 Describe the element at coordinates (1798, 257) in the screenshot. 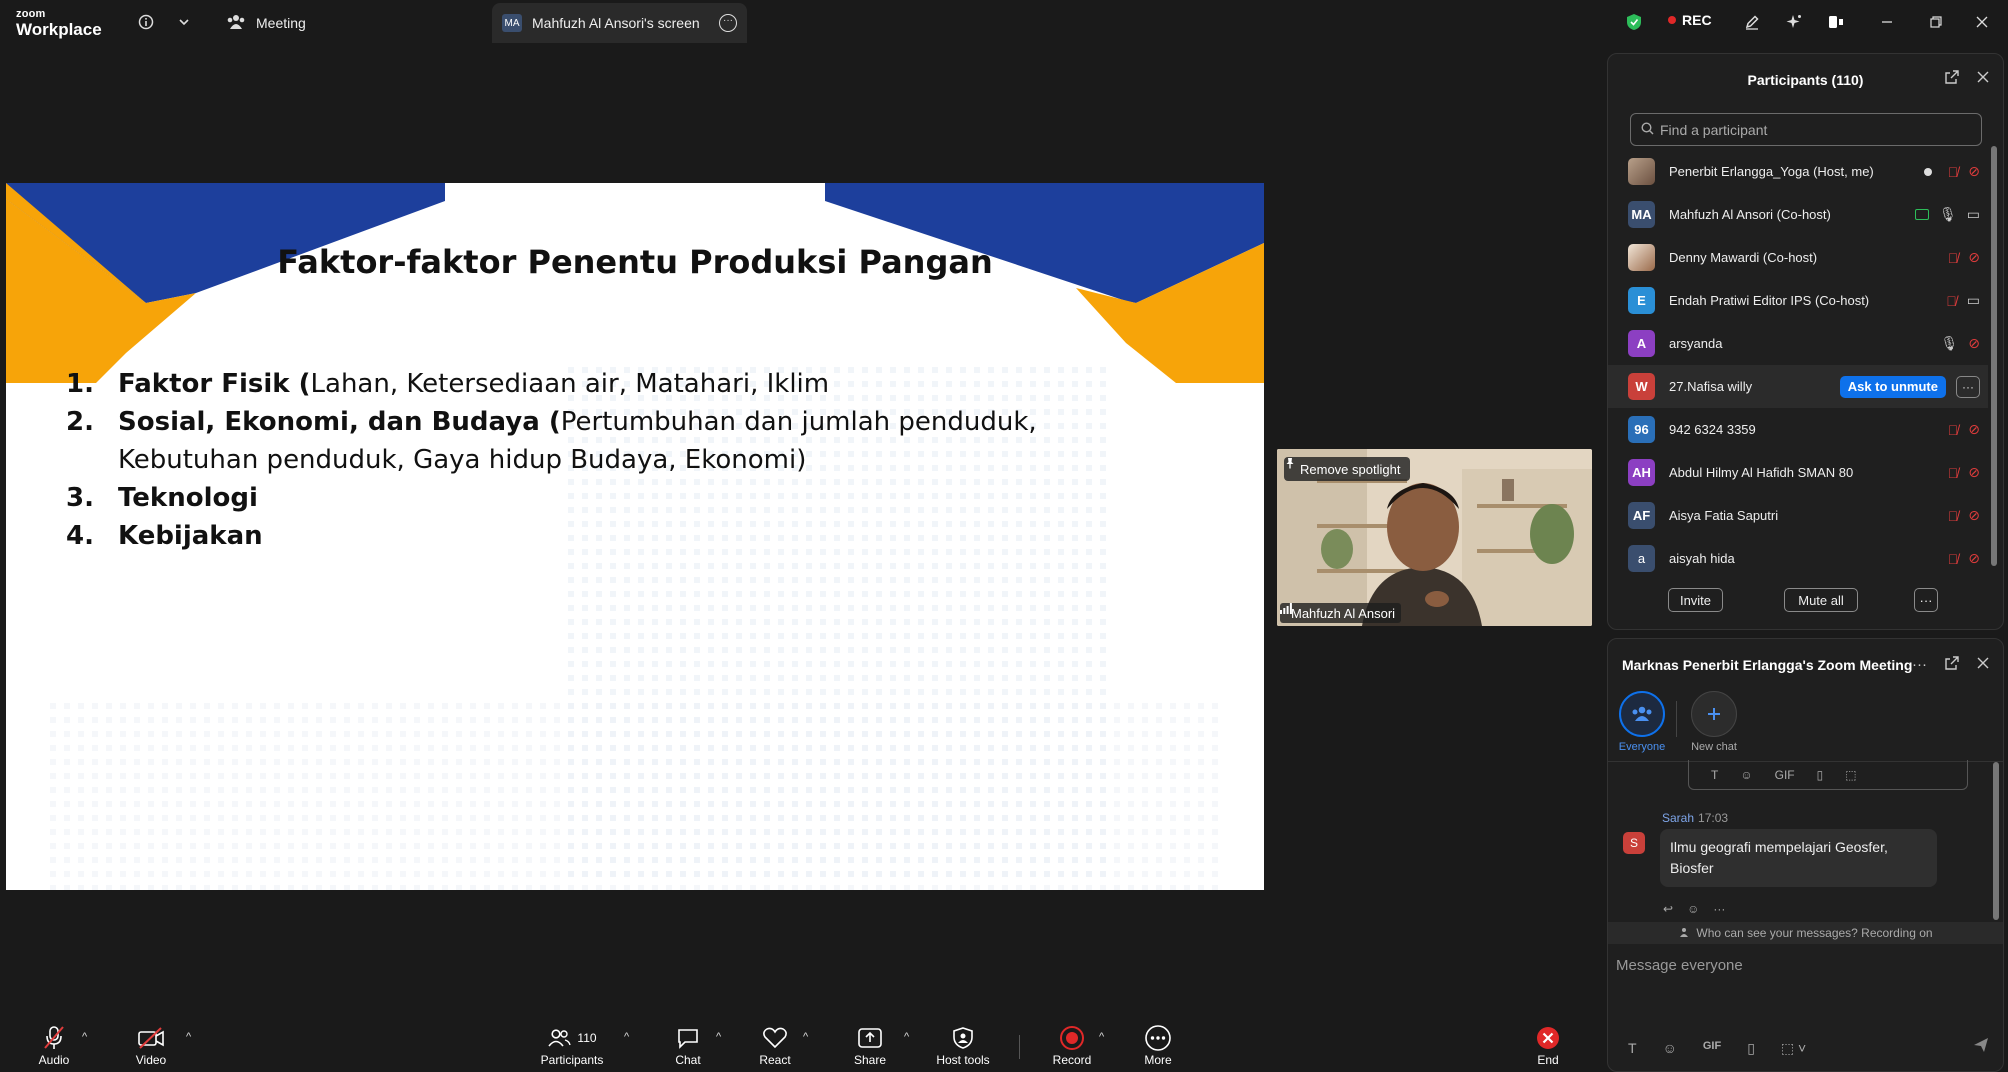

I see `participant-row: Denny Mawardi (Co-host) 🎙̸ ⊘` at that location.